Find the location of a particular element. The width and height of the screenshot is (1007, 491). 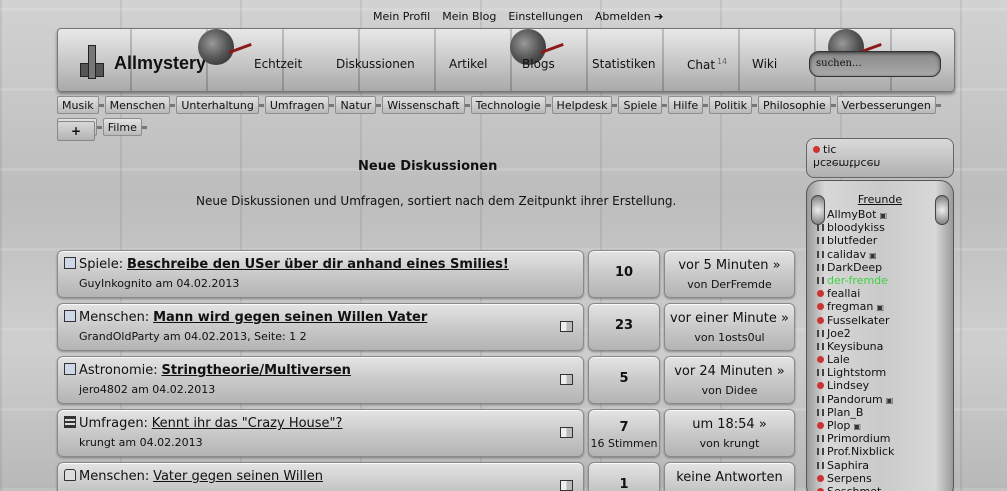

friend-item: Lale is located at coordinates (855, 359).